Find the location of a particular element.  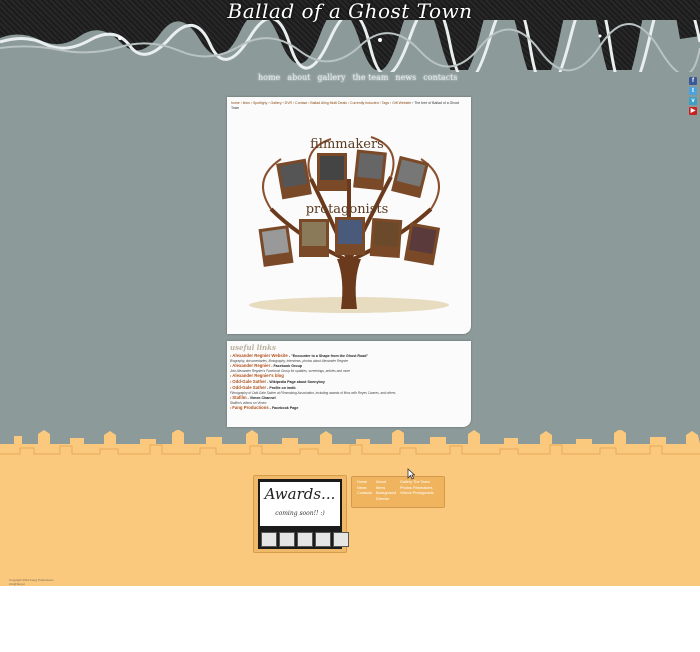

link-desc: - Facebook Page is located at coordinates (283, 408).